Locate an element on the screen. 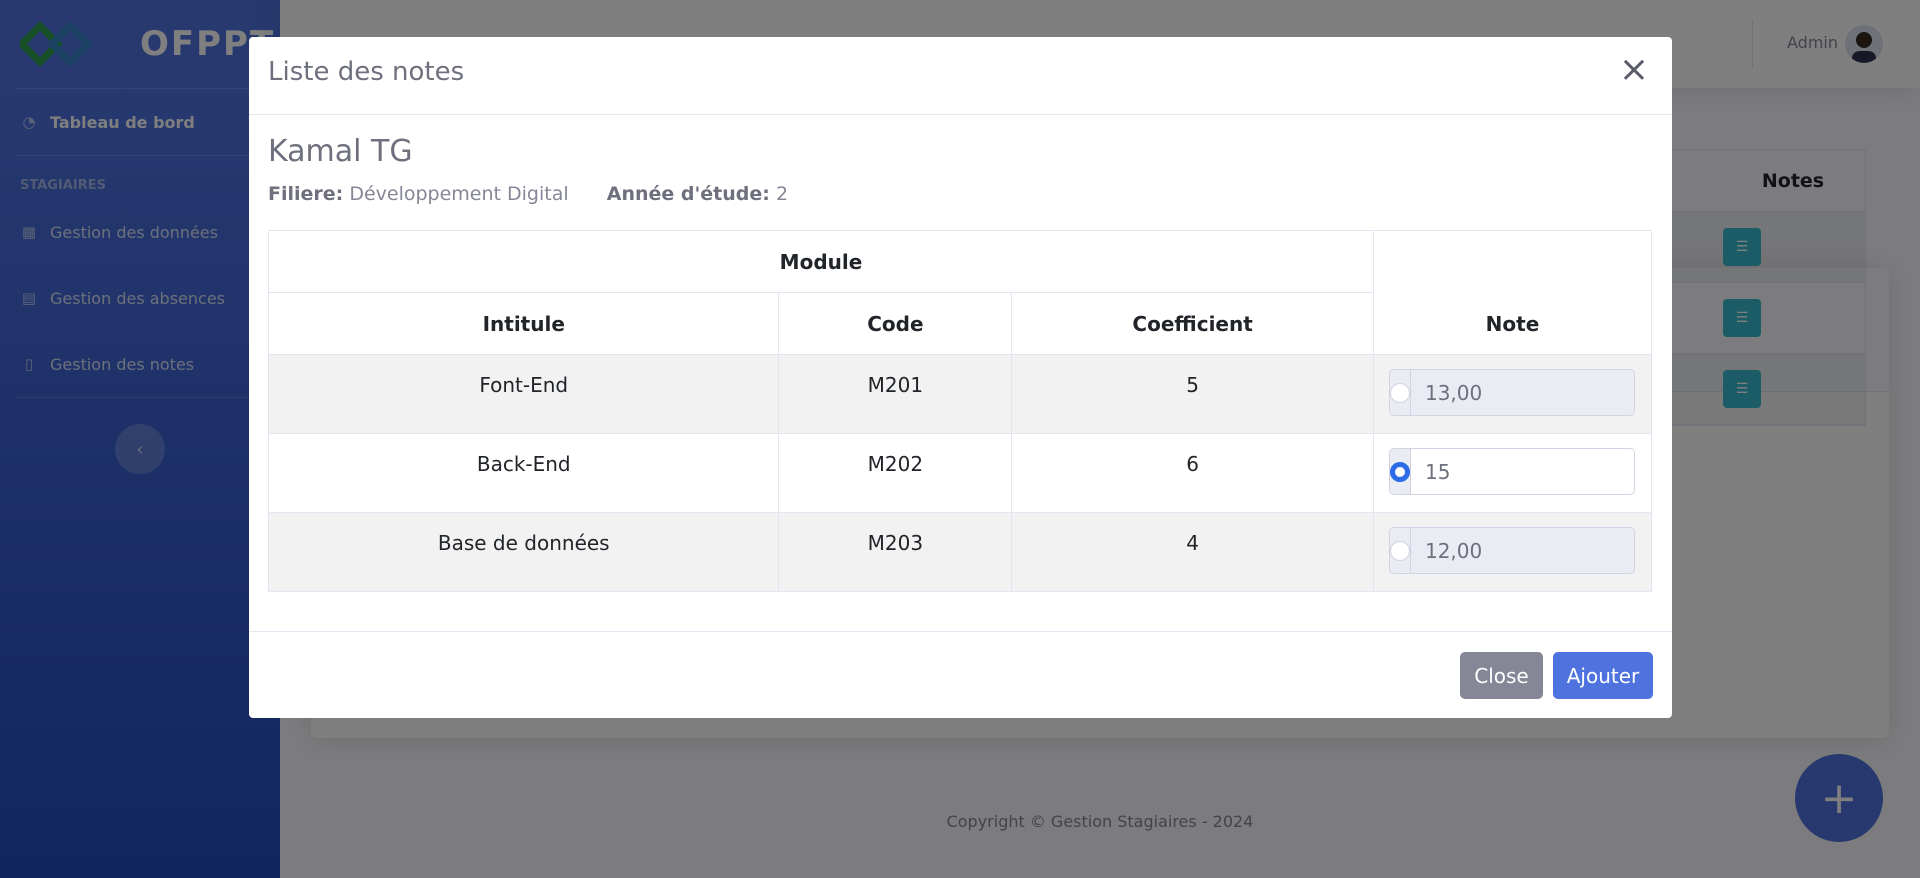 Image resolution: width=1920 pixels, height=878 pixels. coefficient-cell: 5 is located at coordinates (1192, 394).